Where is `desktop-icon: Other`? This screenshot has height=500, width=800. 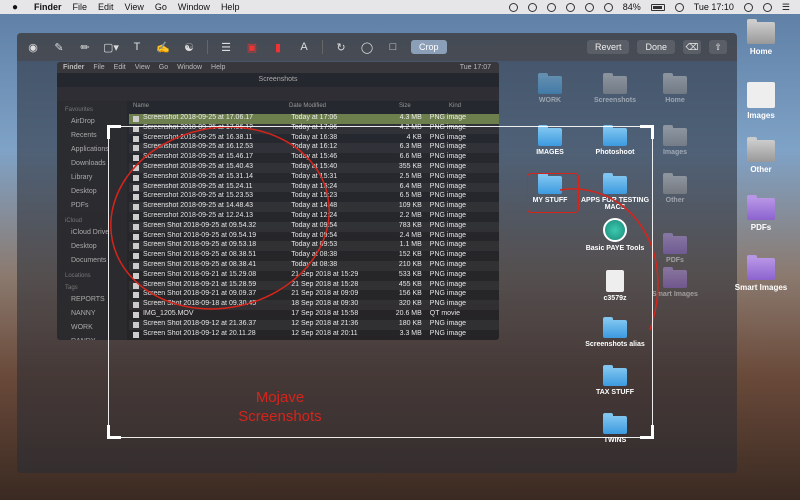
desktop-icon: Other is located at coordinates (761, 155).